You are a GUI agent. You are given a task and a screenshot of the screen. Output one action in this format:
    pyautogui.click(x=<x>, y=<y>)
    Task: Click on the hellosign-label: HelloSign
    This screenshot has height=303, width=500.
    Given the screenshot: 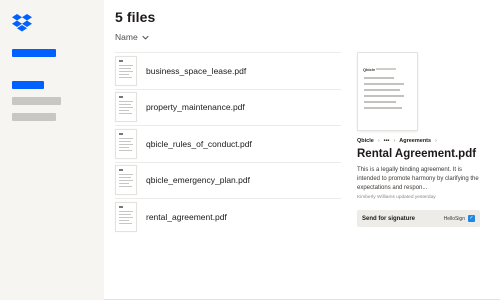 What is the action you would take?
    pyautogui.click(x=454, y=218)
    